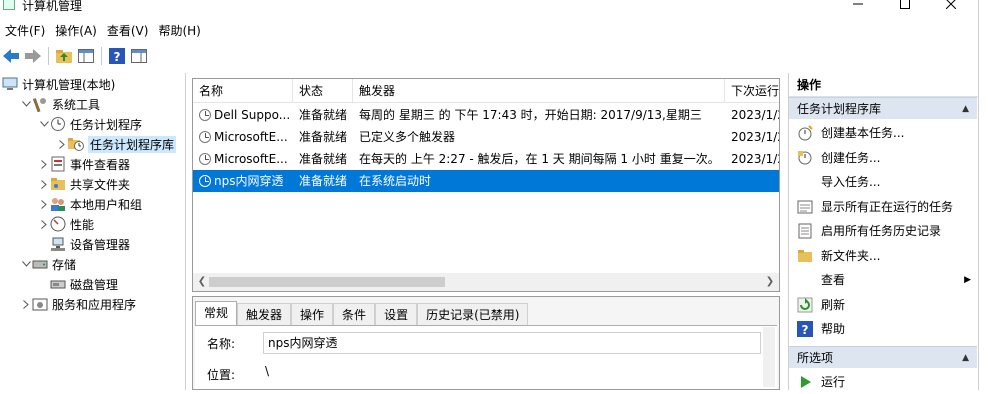  I want to click on scroll-right-icon: ❯, so click(770, 282).